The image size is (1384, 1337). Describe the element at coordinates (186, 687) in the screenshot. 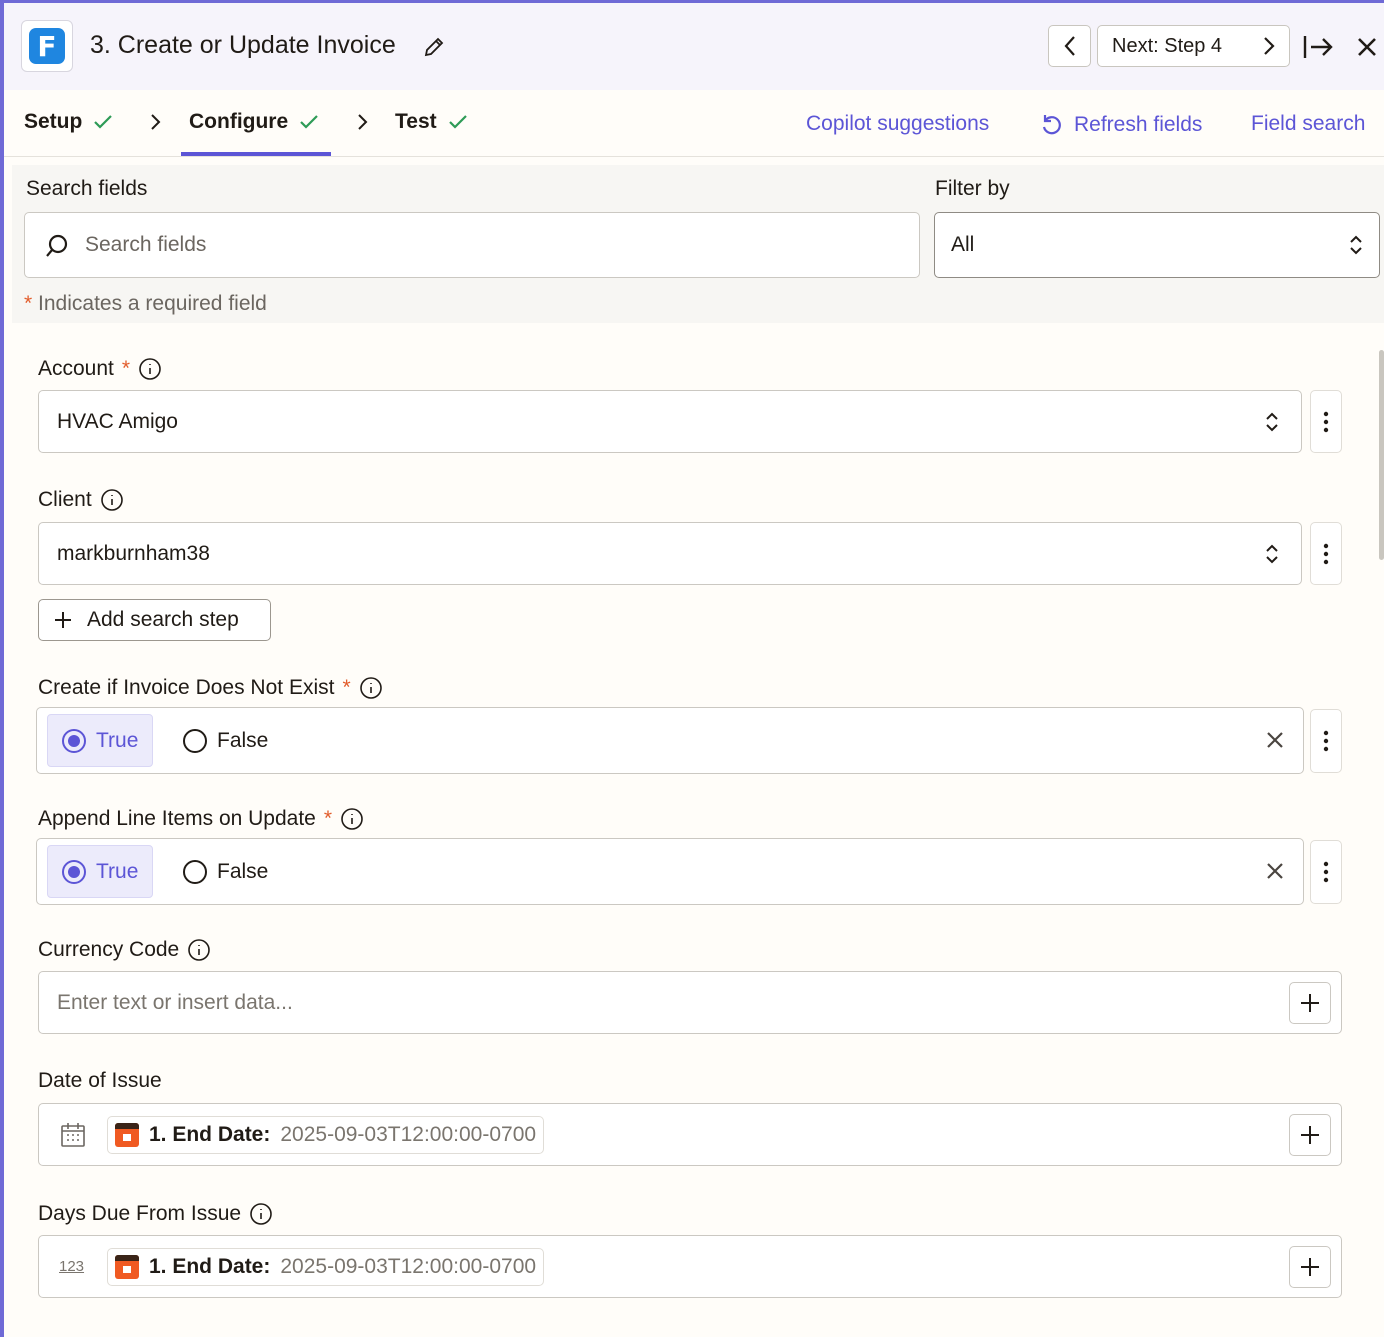

I see `create-if-not-exist-label-text: Create if Invoice Does Not Exist` at that location.